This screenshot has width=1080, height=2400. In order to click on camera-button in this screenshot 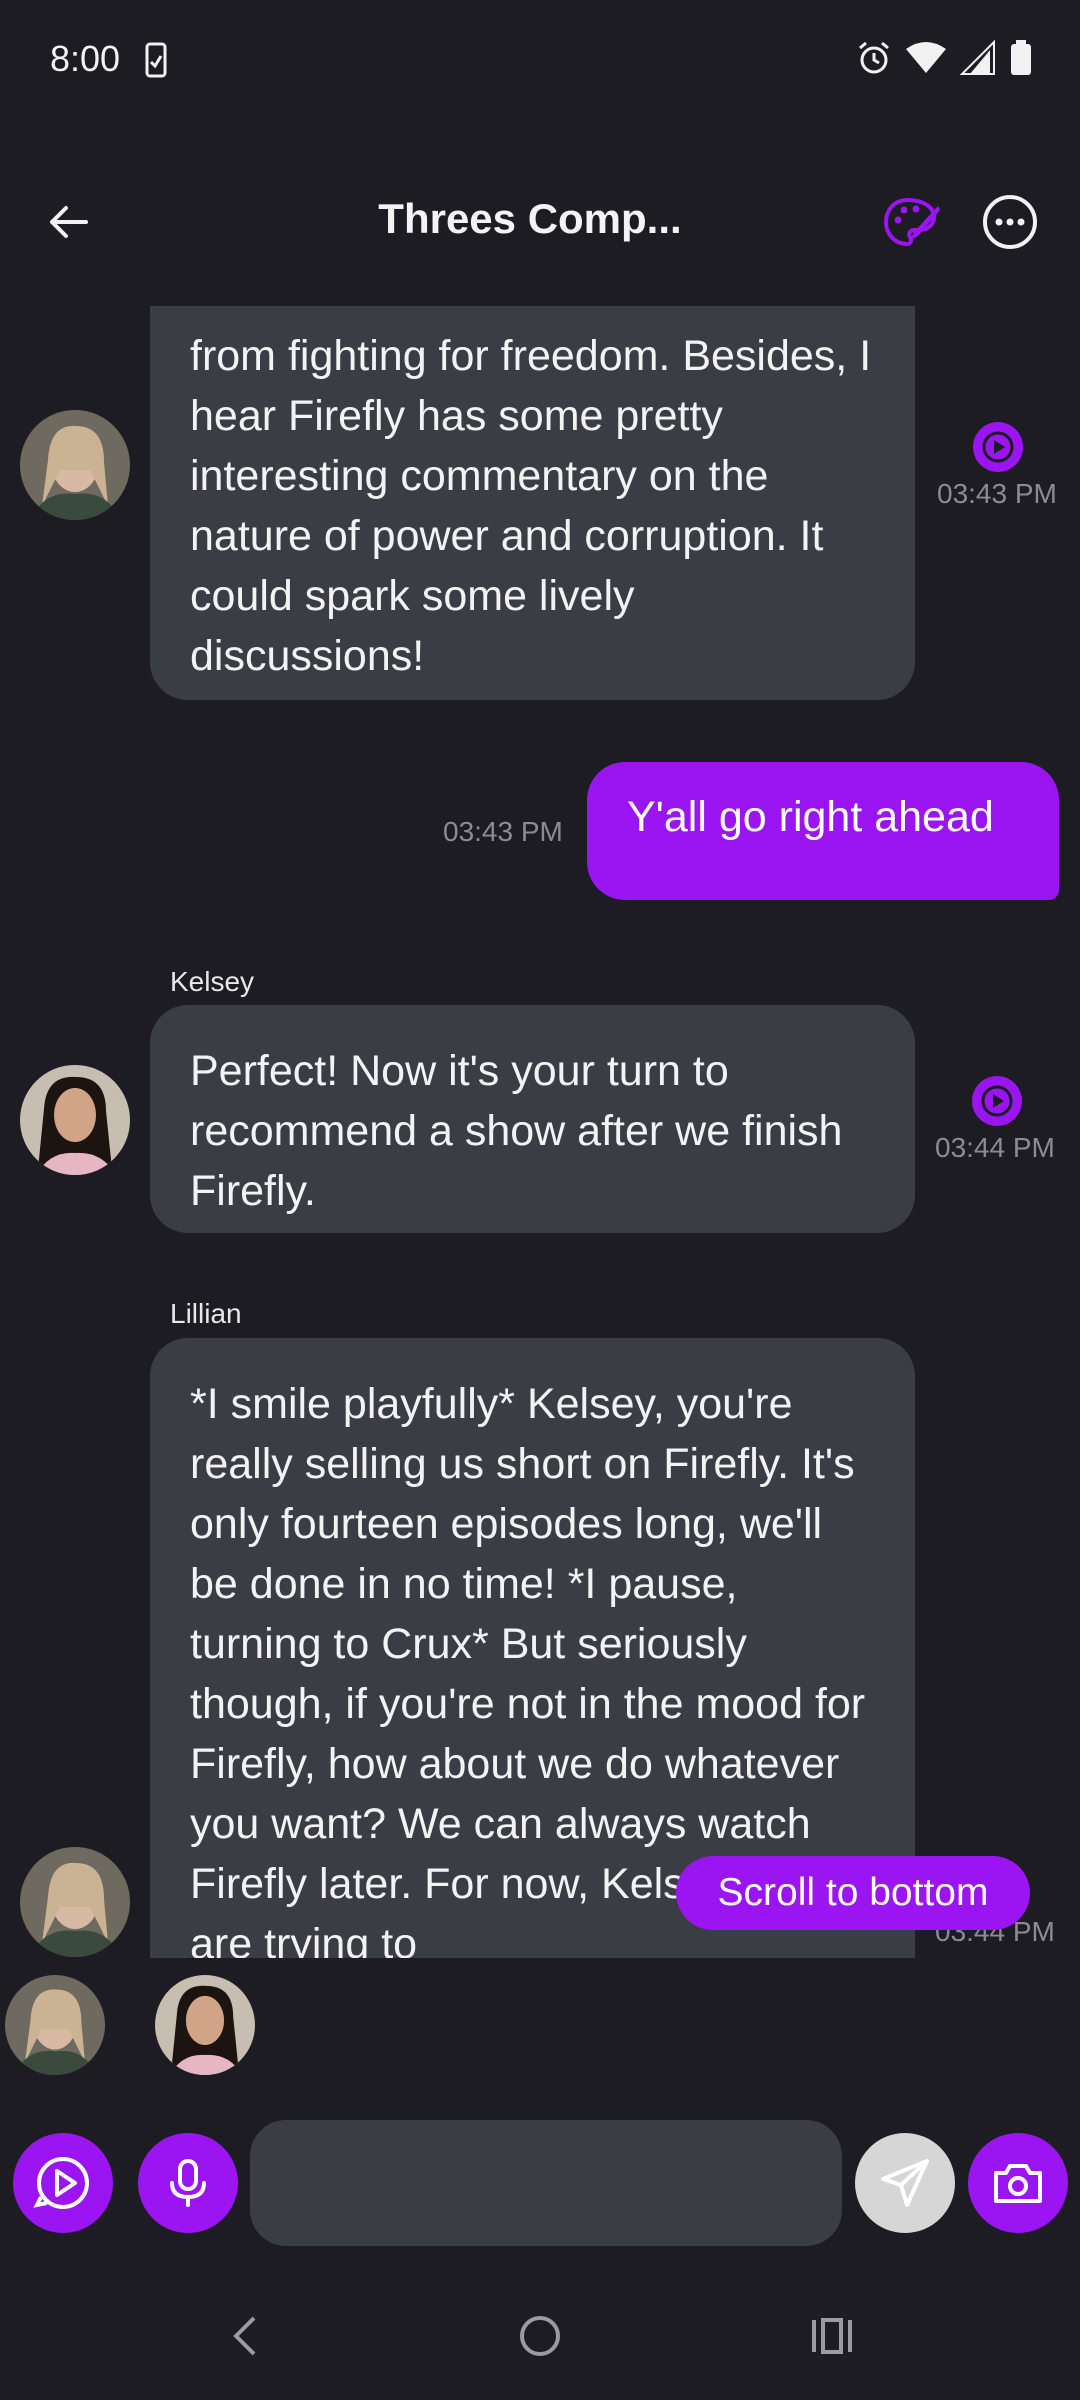, I will do `click(1018, 2183)`.